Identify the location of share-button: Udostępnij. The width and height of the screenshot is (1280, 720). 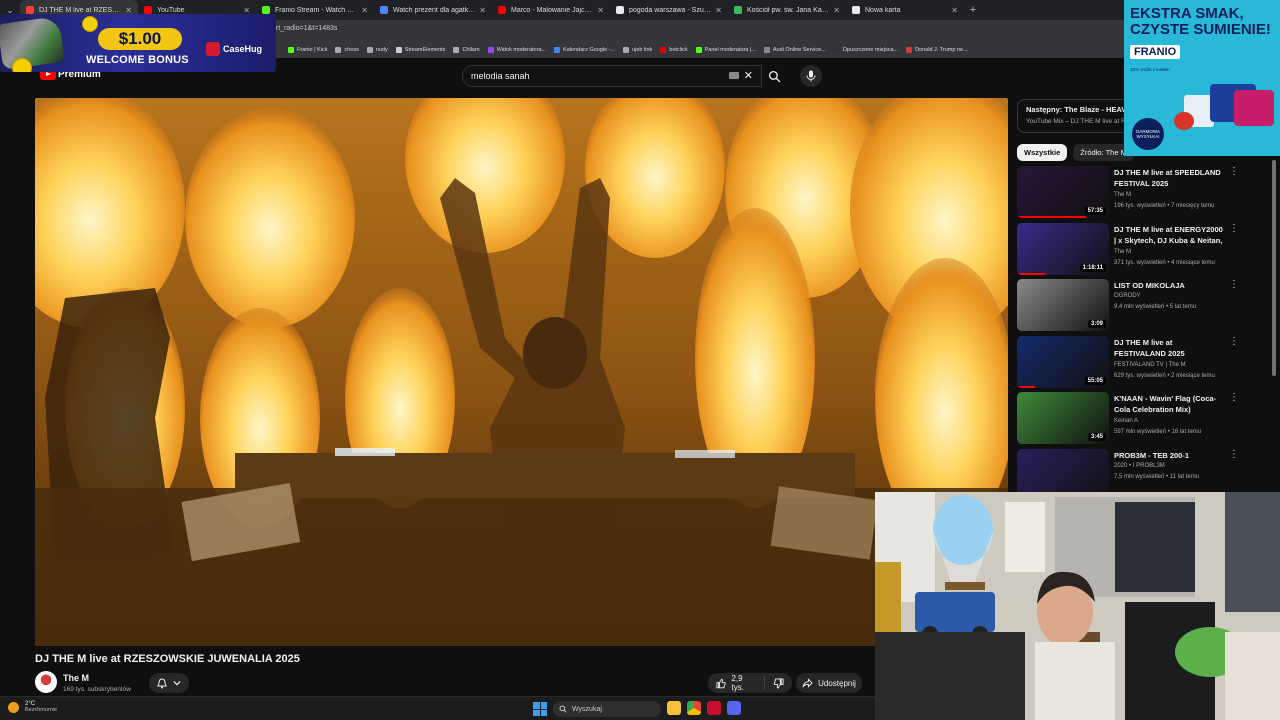
(829, 683).